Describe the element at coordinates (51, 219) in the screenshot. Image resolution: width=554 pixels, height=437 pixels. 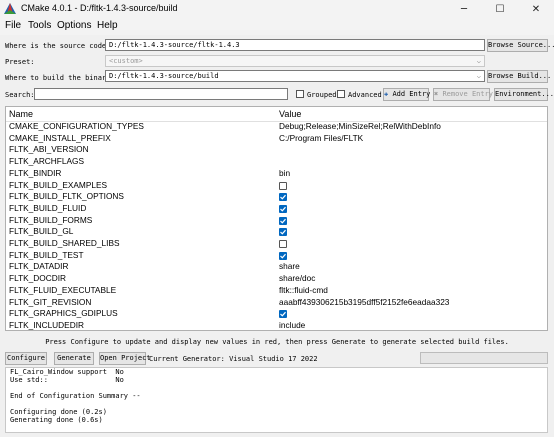
I see `variable-name: FLTK_BUILD_FORMS` at that location.